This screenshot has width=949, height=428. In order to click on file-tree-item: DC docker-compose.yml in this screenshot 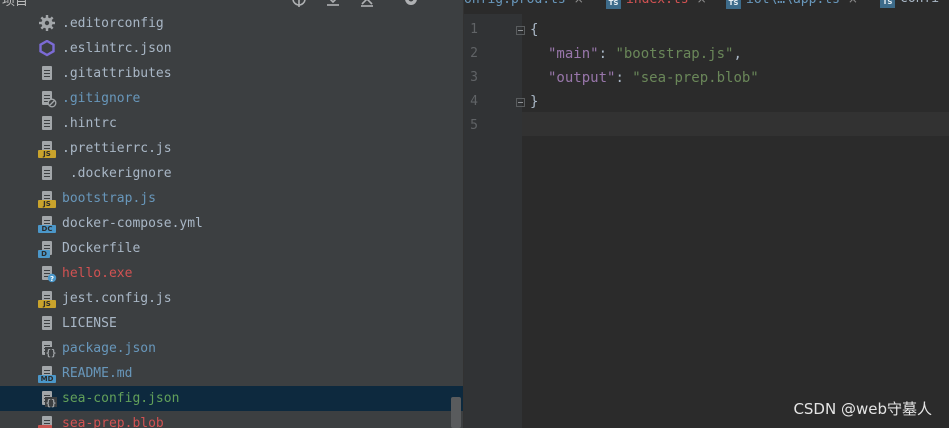, I will do `click(225, 223)`.